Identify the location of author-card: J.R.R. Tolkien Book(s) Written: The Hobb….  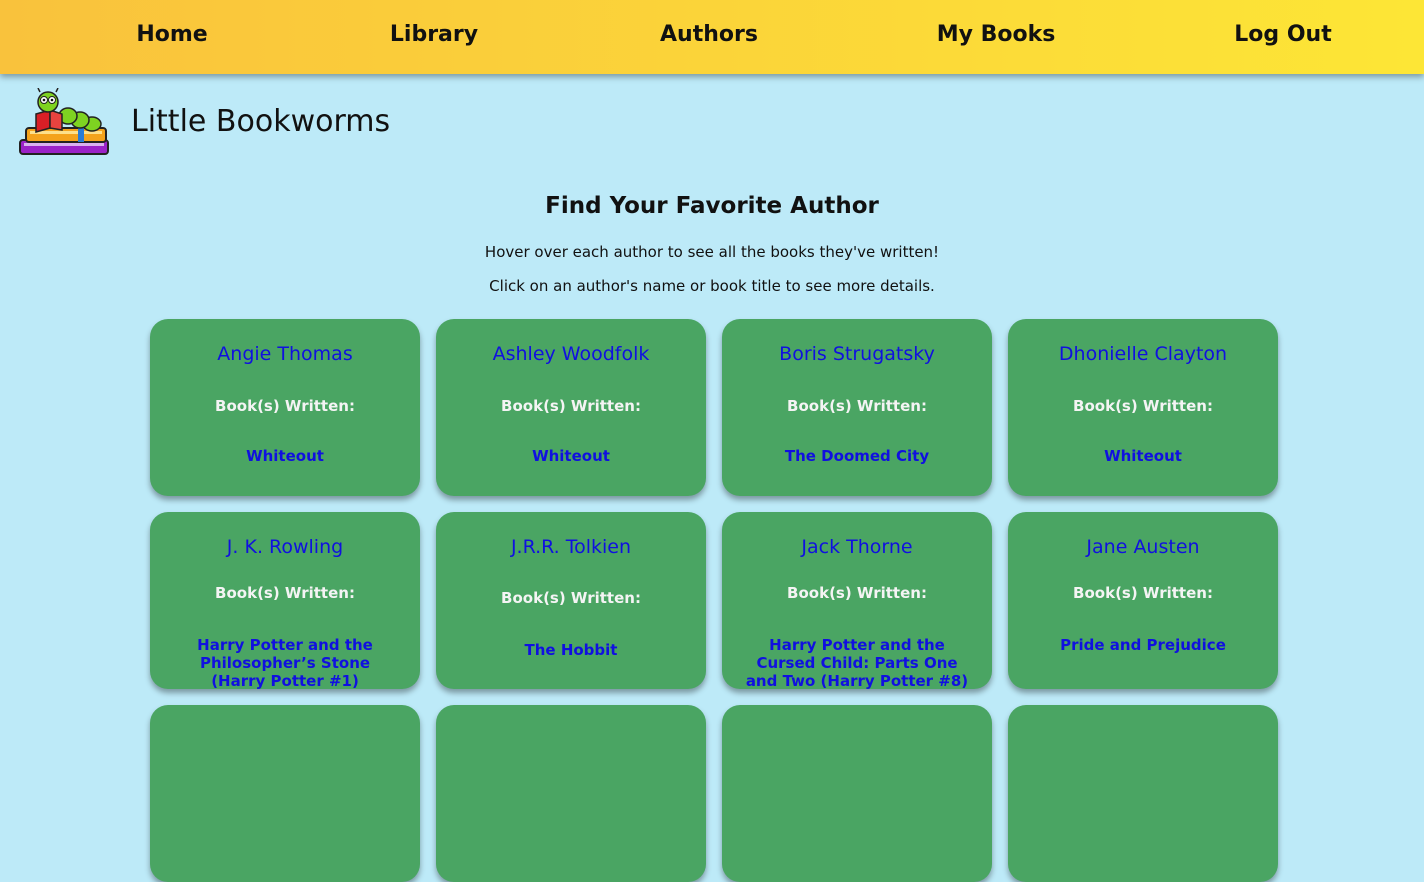
(571, 600).